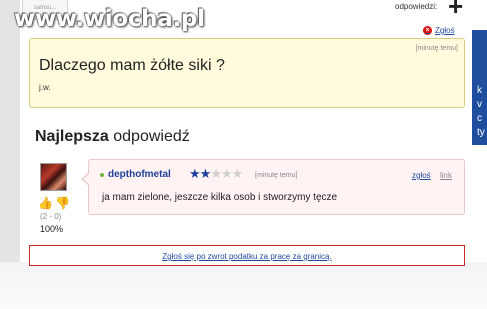 The width and height of the screenshot is (487, 309). What do you see at coordinates (102, 175) in the screenshot?
I see `online-status-dot` at bounding box center [102, 175].